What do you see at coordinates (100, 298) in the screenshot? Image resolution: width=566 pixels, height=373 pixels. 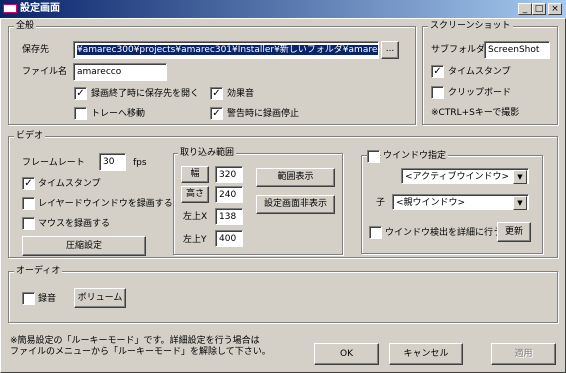 I see `volume-button: ボリューム` at bounding box center [100, 298].